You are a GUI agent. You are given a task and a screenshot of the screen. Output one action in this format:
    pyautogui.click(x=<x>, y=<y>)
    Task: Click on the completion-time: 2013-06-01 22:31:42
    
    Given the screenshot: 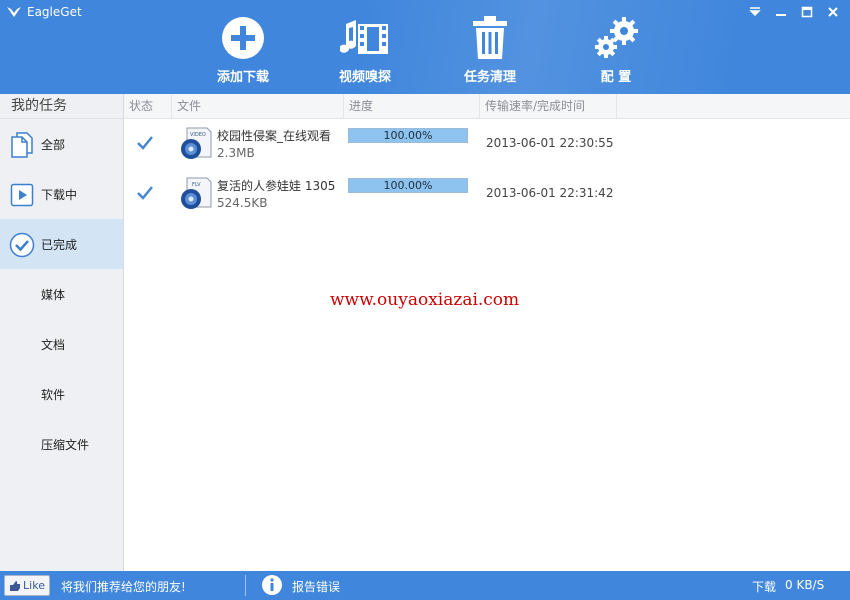 What is the action you would take?
    pyautogui.click(x=550, y=193)
    